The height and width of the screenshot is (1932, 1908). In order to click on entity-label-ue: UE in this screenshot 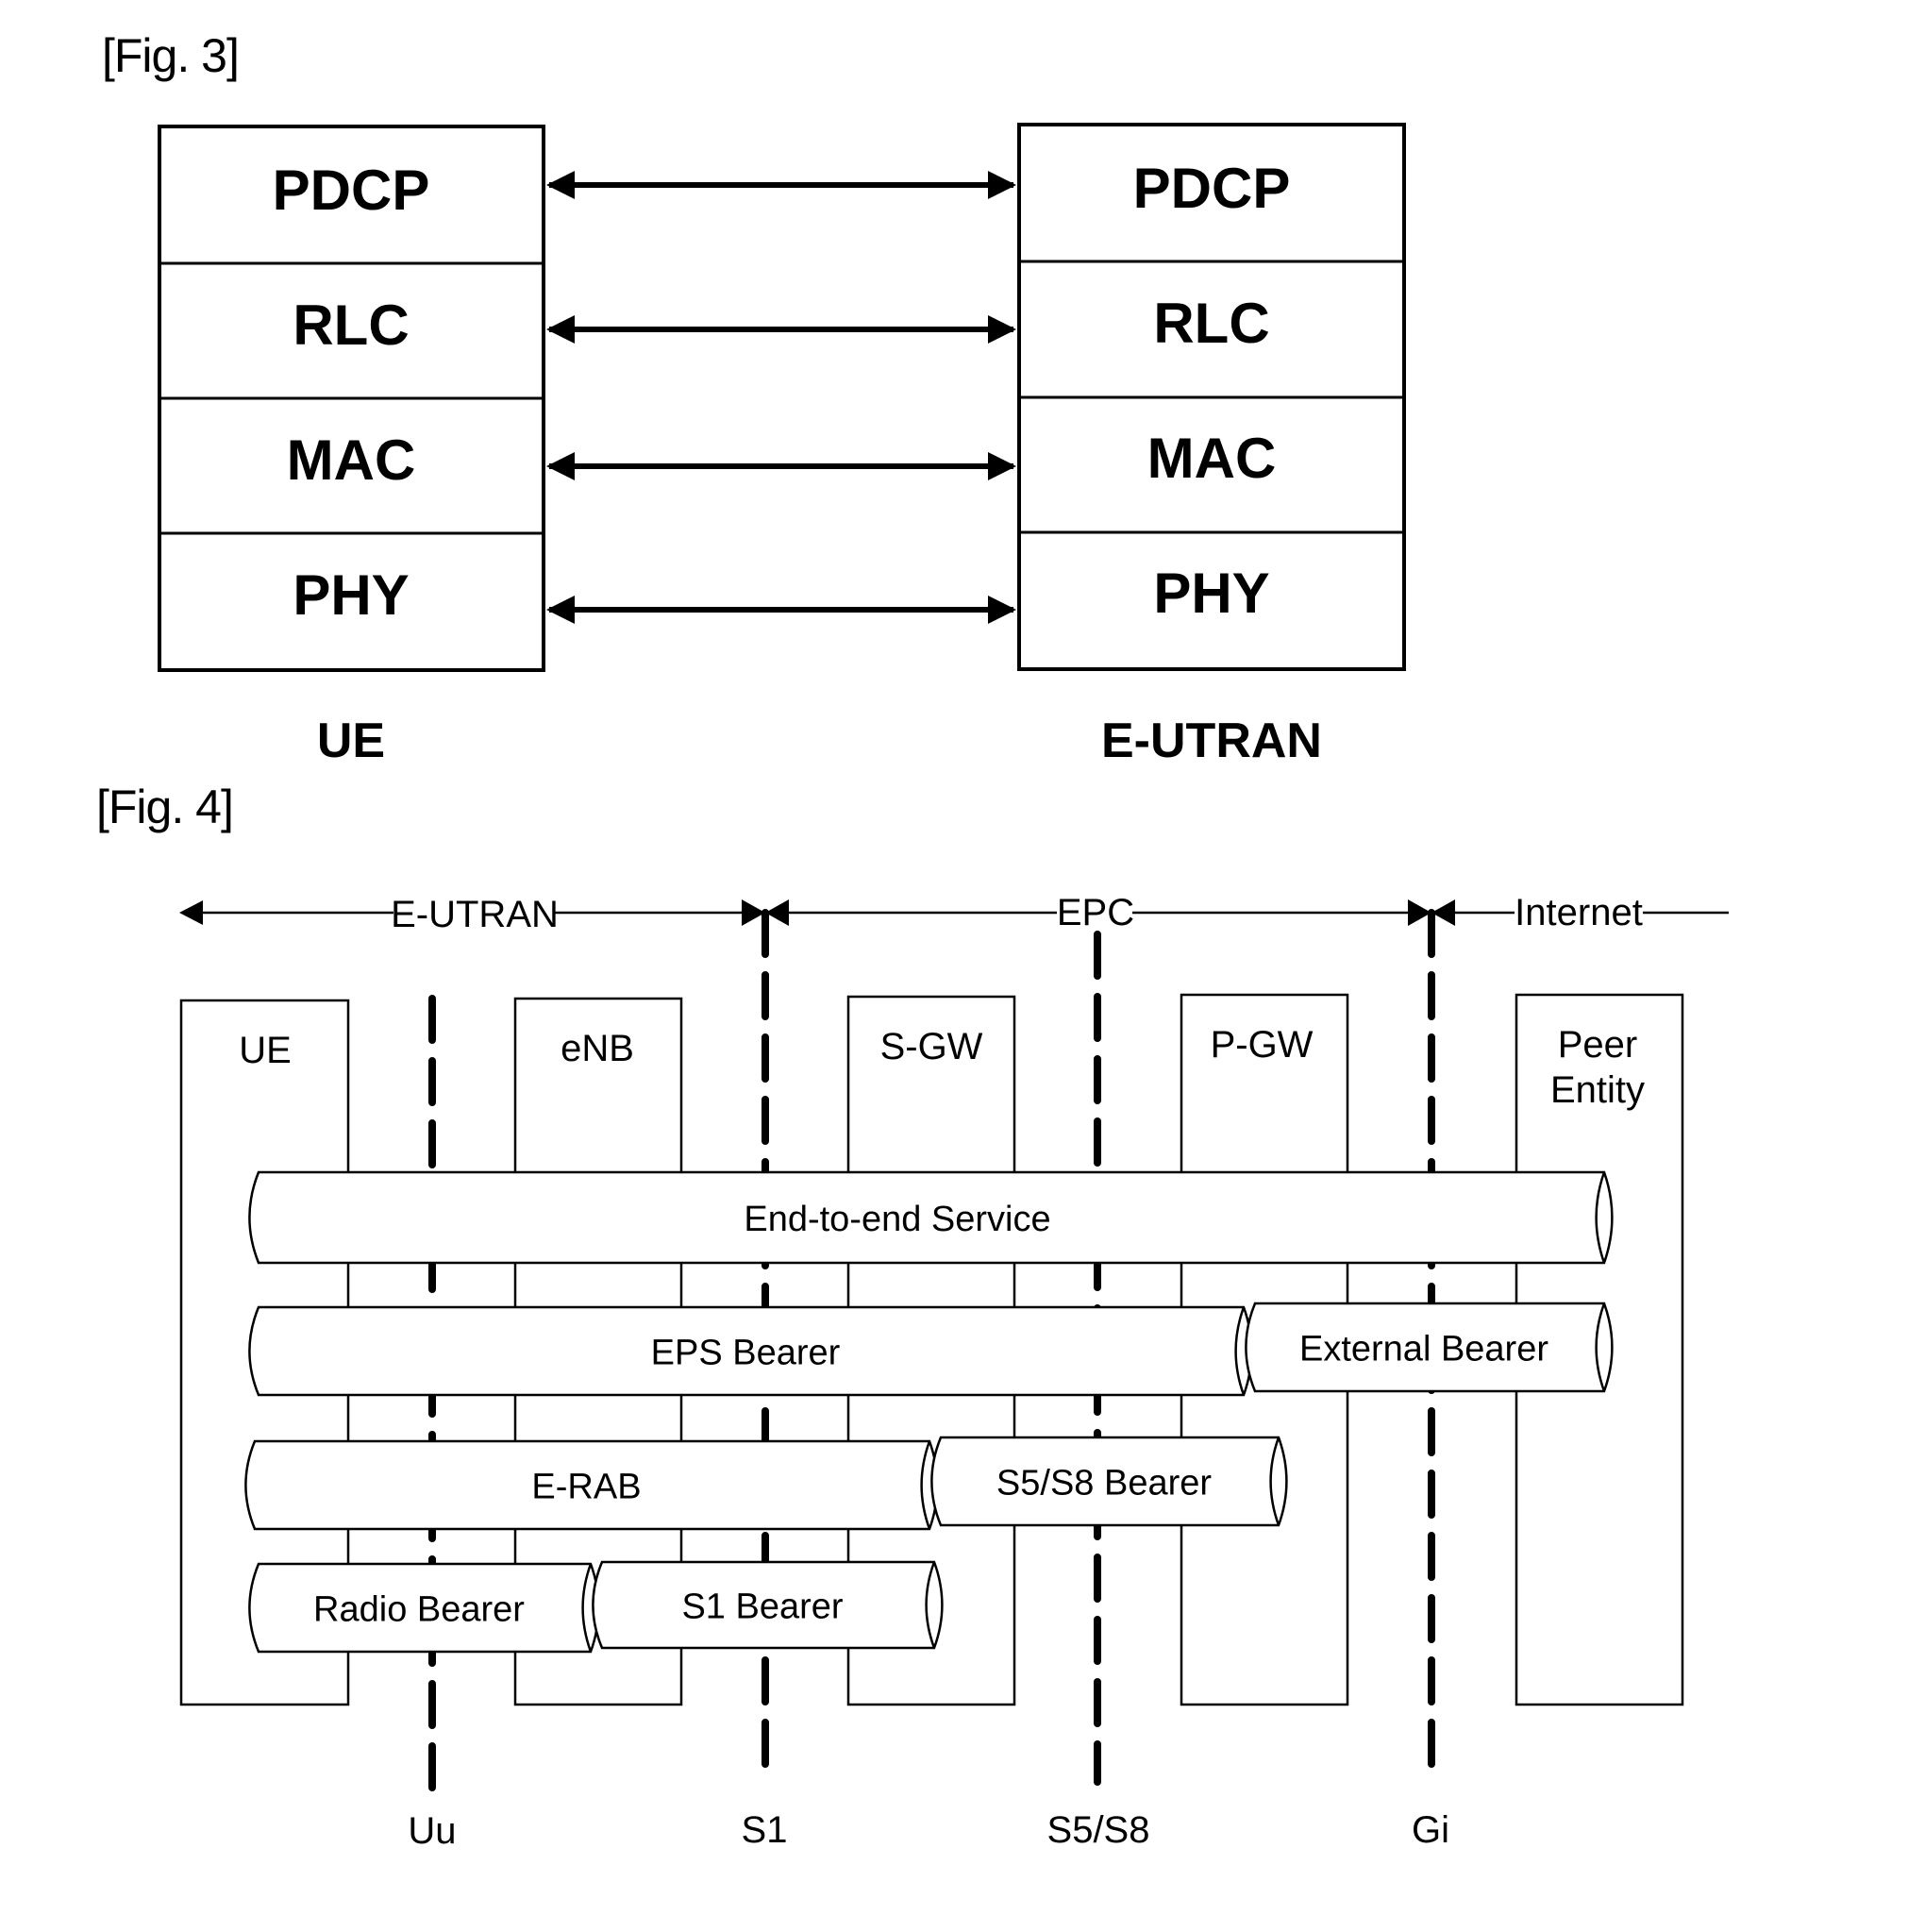, I will do `click(266, 1050)`.